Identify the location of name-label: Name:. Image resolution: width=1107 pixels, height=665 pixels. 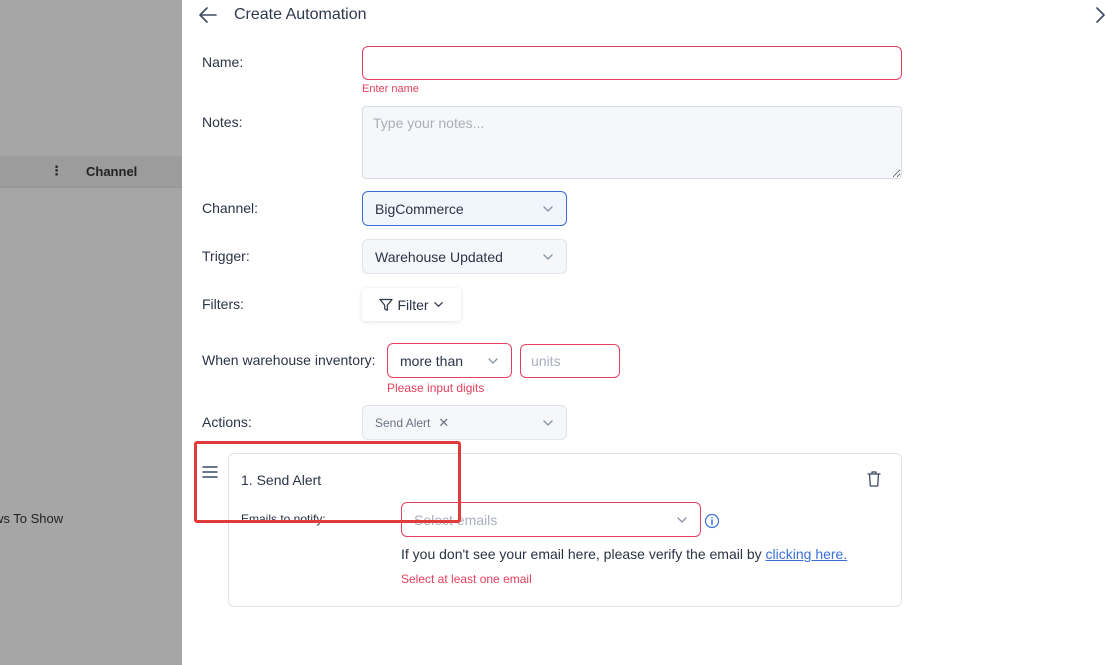
(223, 62).